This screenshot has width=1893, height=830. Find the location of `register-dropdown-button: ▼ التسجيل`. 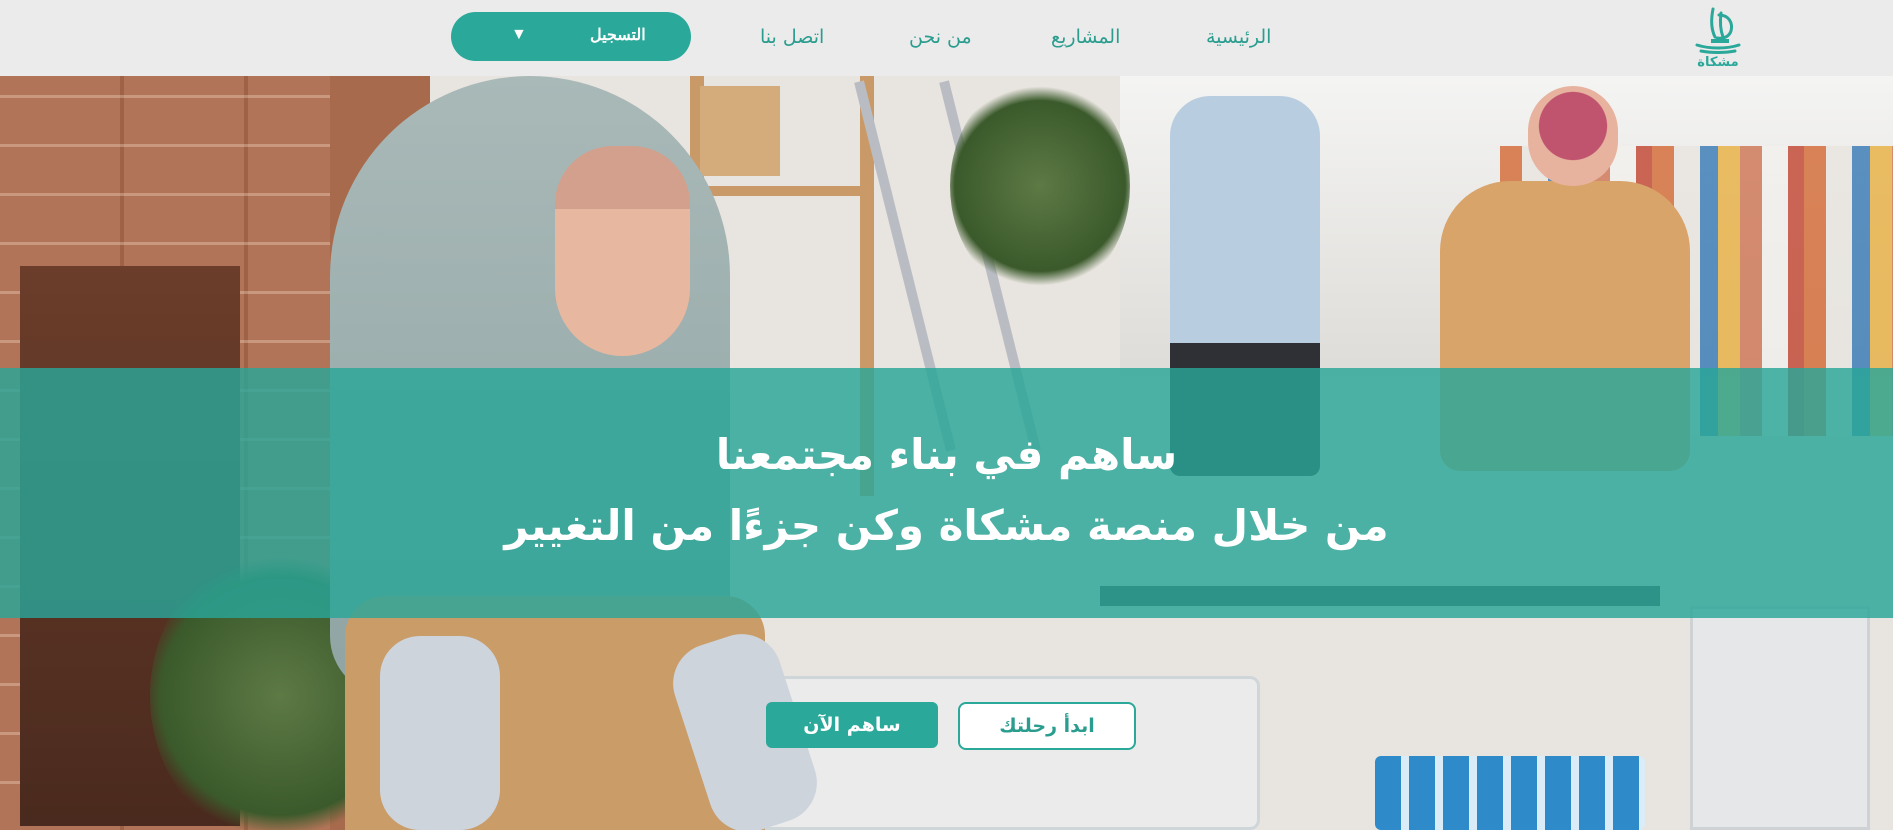

register-dropdown-button: ▼ التسجيل is located at coordinates (571, 36).